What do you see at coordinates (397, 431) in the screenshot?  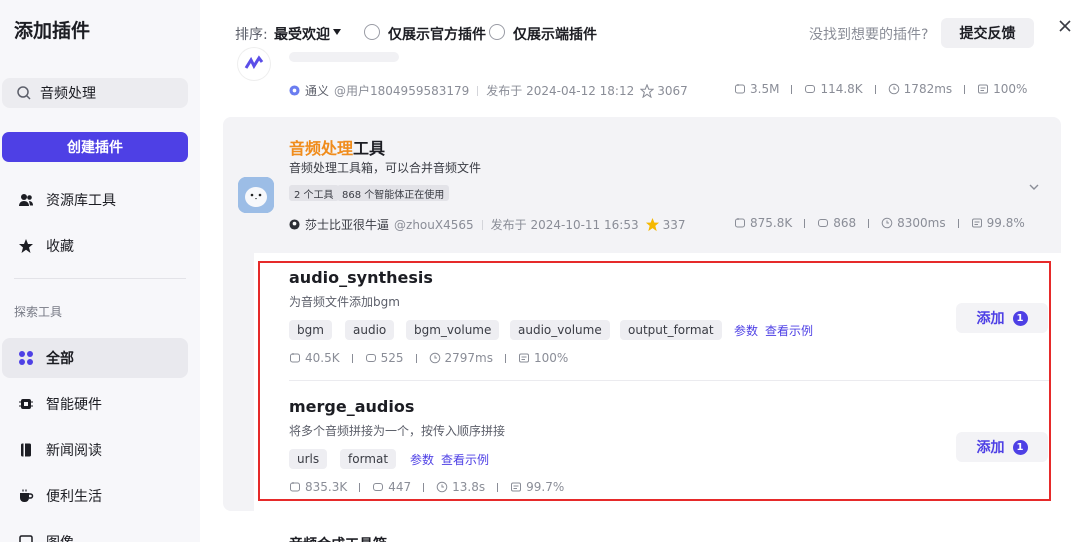 I see `tool-description: 将多个音频拼接为一个，按传入顺序拼接` at bounding box center [397, 431].